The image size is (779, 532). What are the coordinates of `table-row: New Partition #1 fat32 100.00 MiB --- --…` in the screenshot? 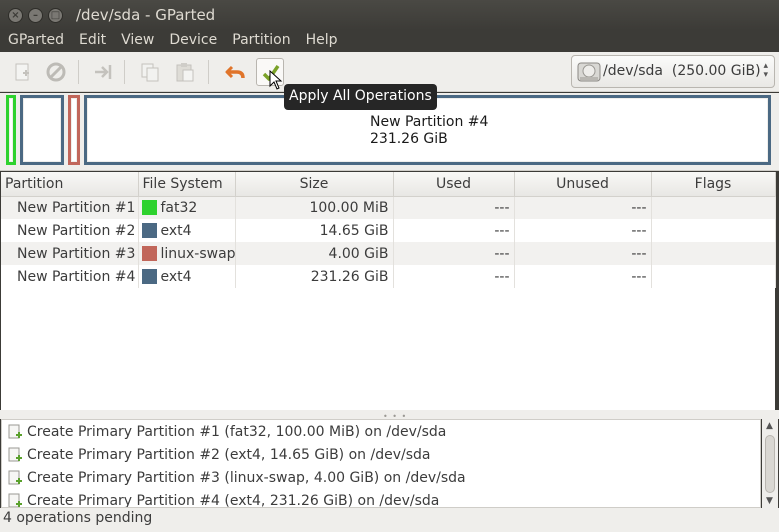 It's located at (388, 207).